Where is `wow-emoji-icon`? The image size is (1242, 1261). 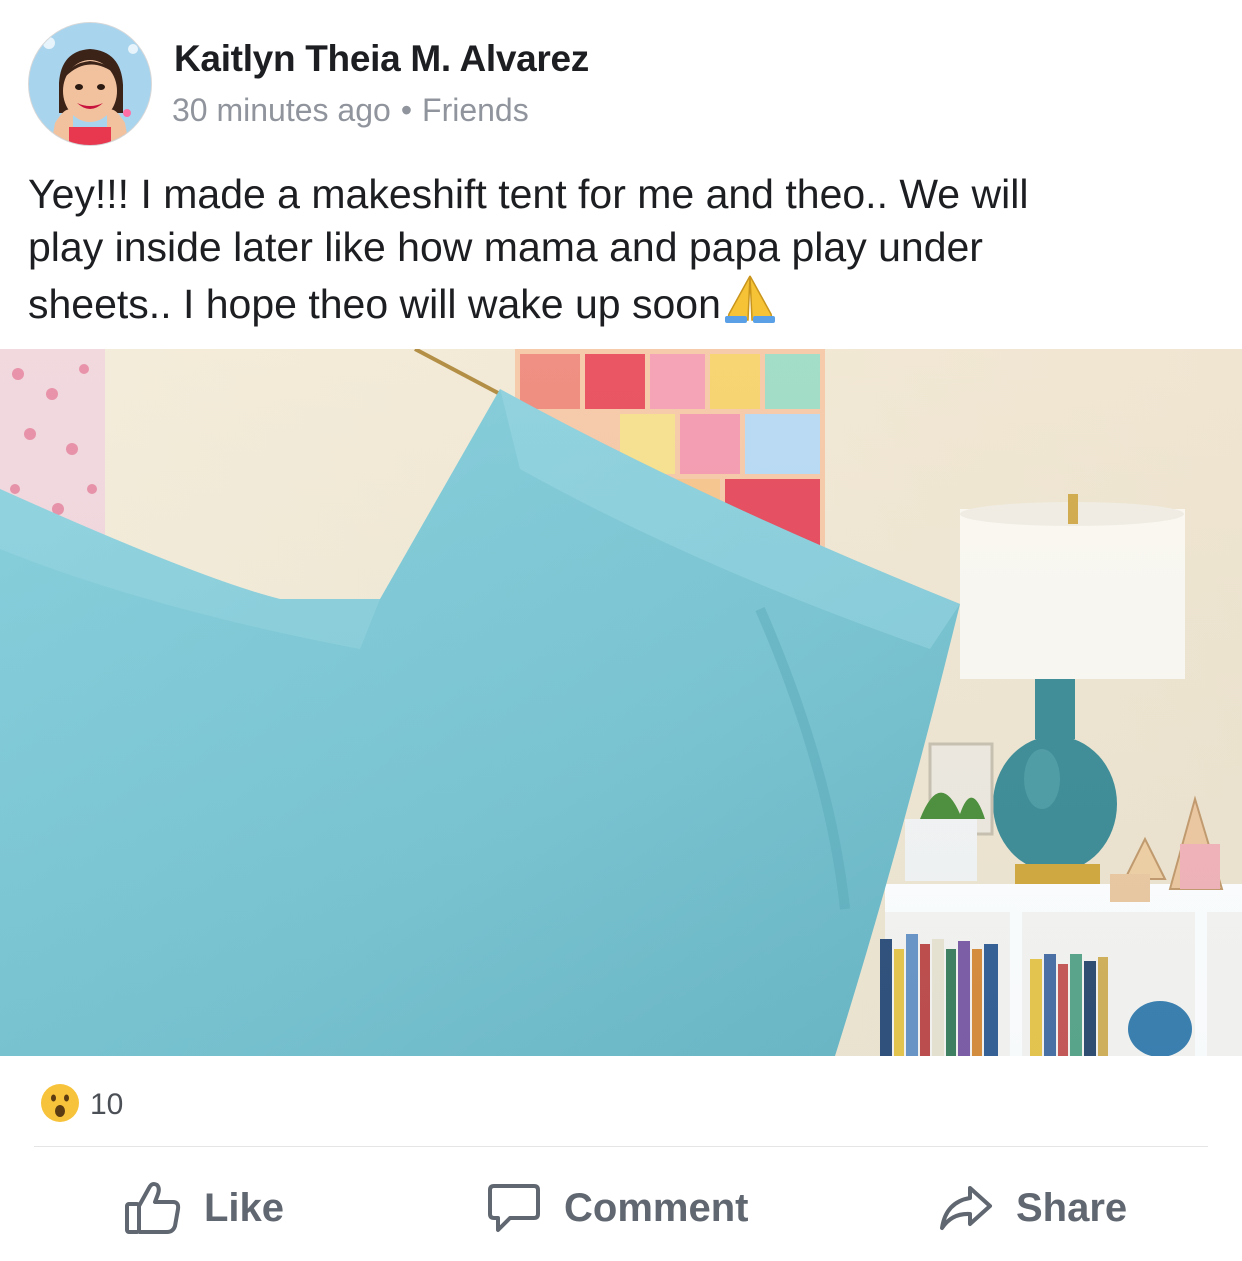 wow-emoji-icon is located at coordinates (60, 1105).